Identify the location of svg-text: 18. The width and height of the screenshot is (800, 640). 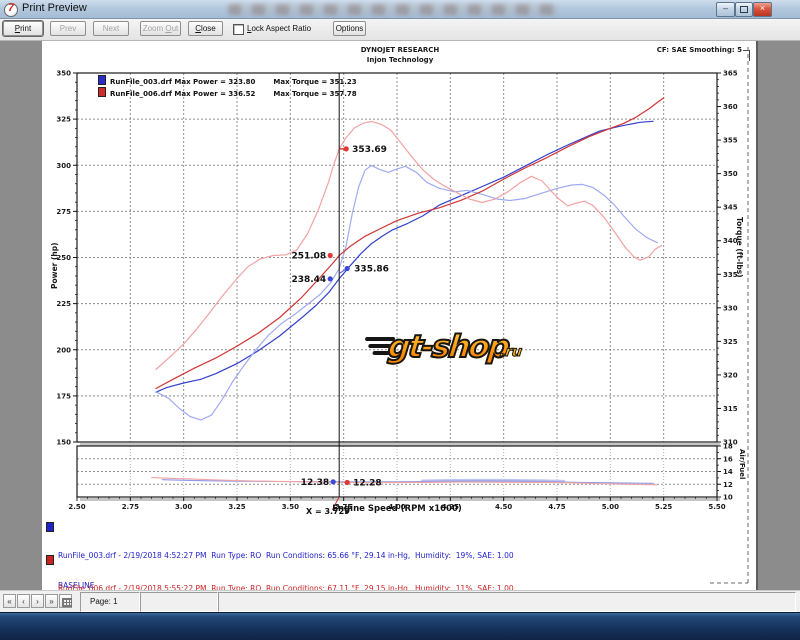
(728, 447).